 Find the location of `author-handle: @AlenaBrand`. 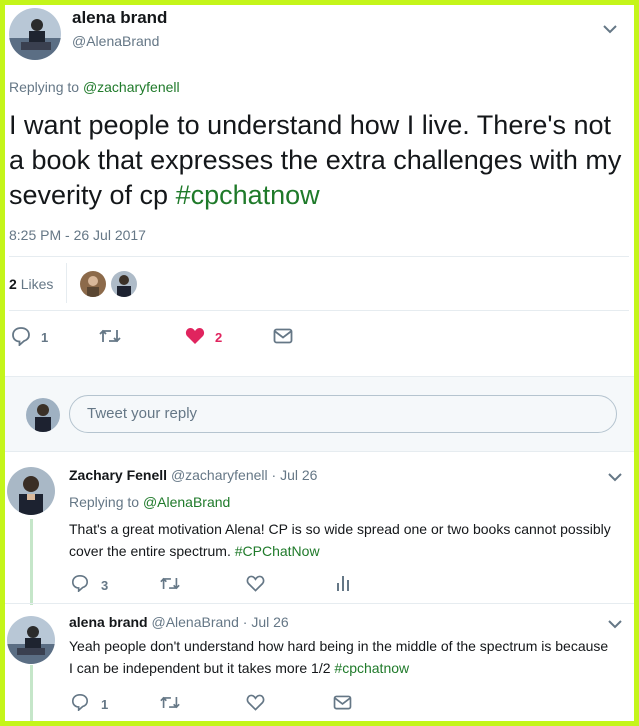

author-handle: @AlenaBrand is located at coordinates (115, 41).